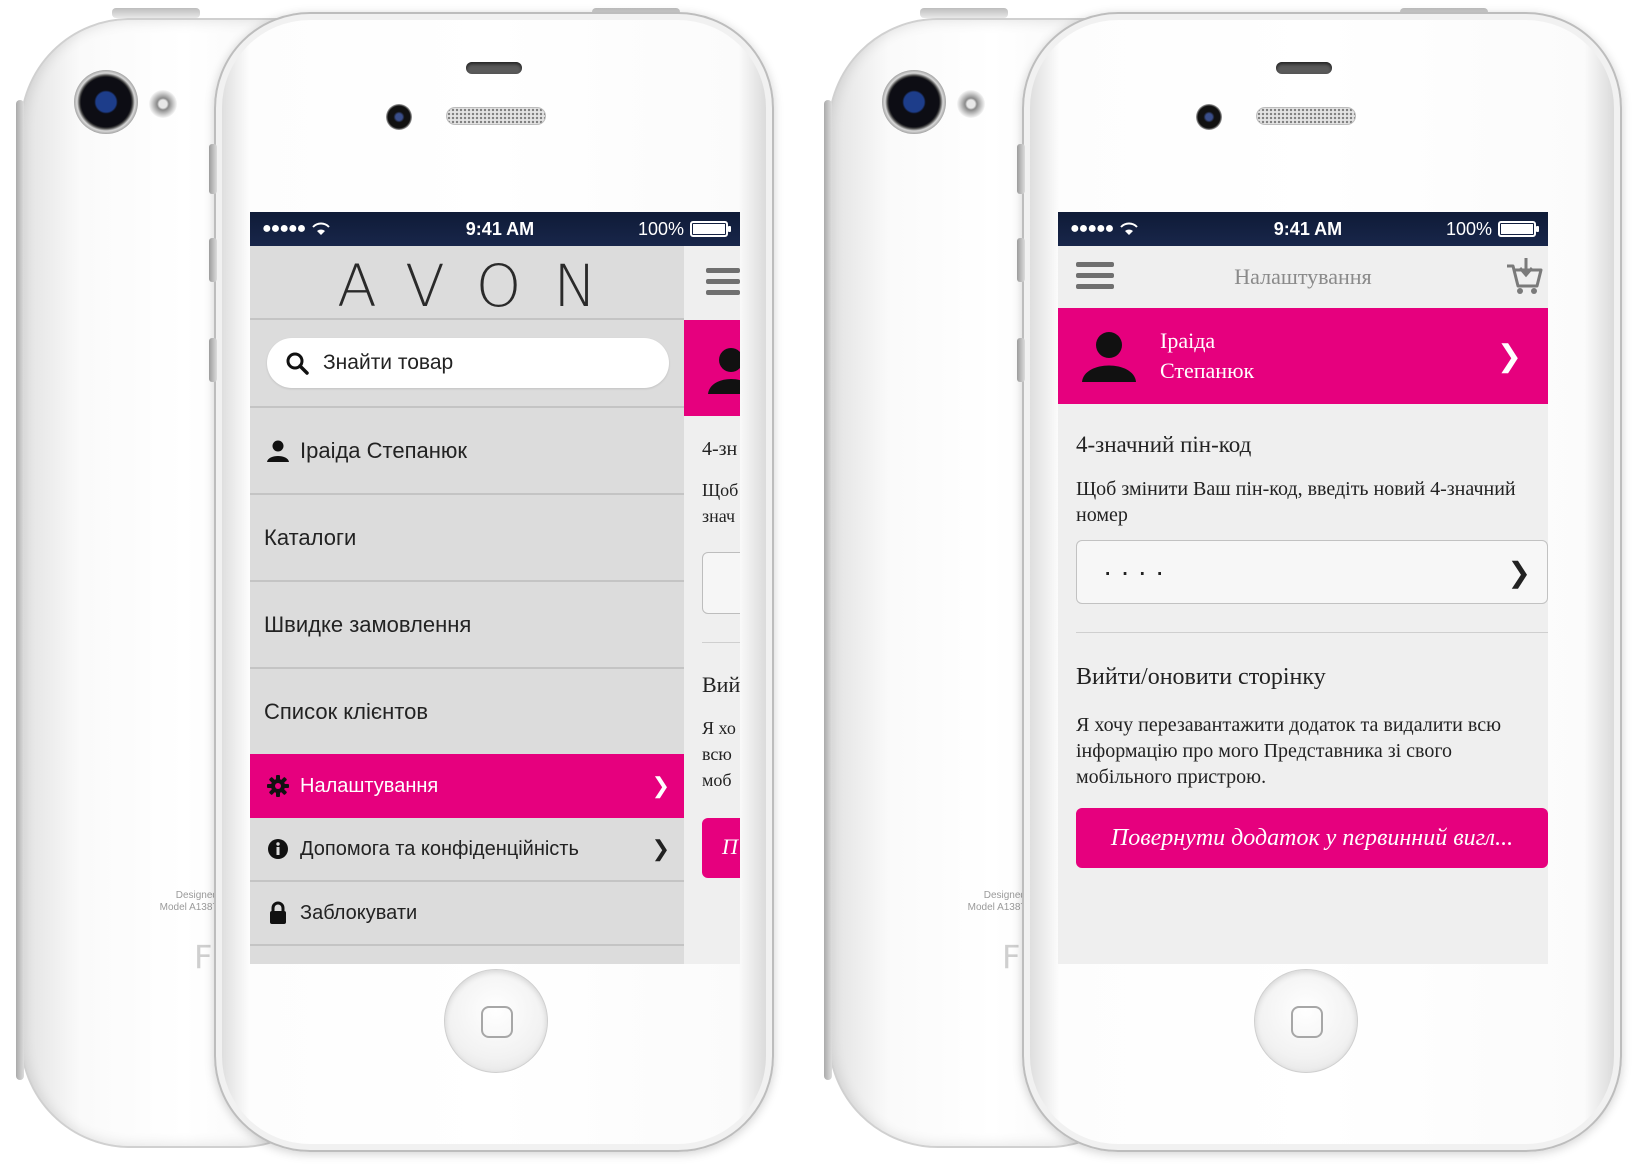 This screenshot has width=1635, height=1167. I want to click on profile-last-name: Степанюк, so click(1207, 370).